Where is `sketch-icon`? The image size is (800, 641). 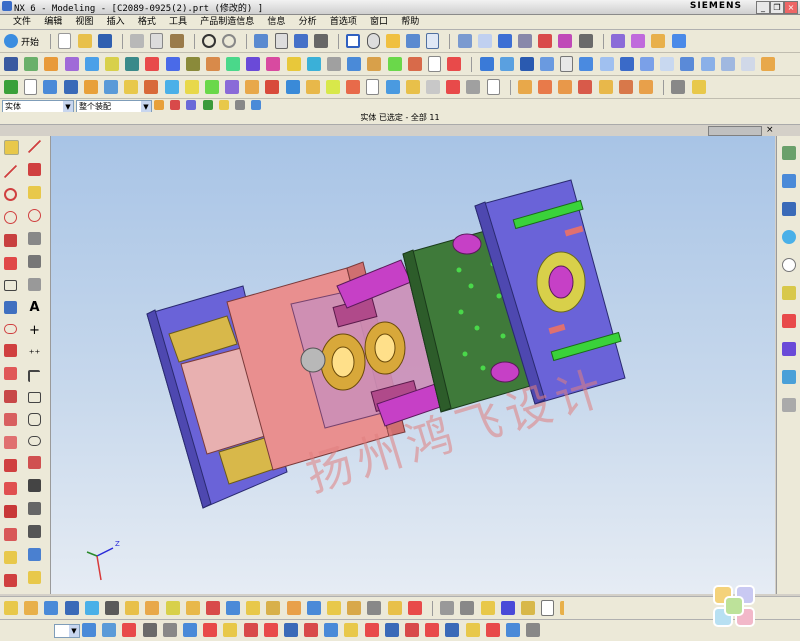 sketch-icon is located at coordinates (618, 41).